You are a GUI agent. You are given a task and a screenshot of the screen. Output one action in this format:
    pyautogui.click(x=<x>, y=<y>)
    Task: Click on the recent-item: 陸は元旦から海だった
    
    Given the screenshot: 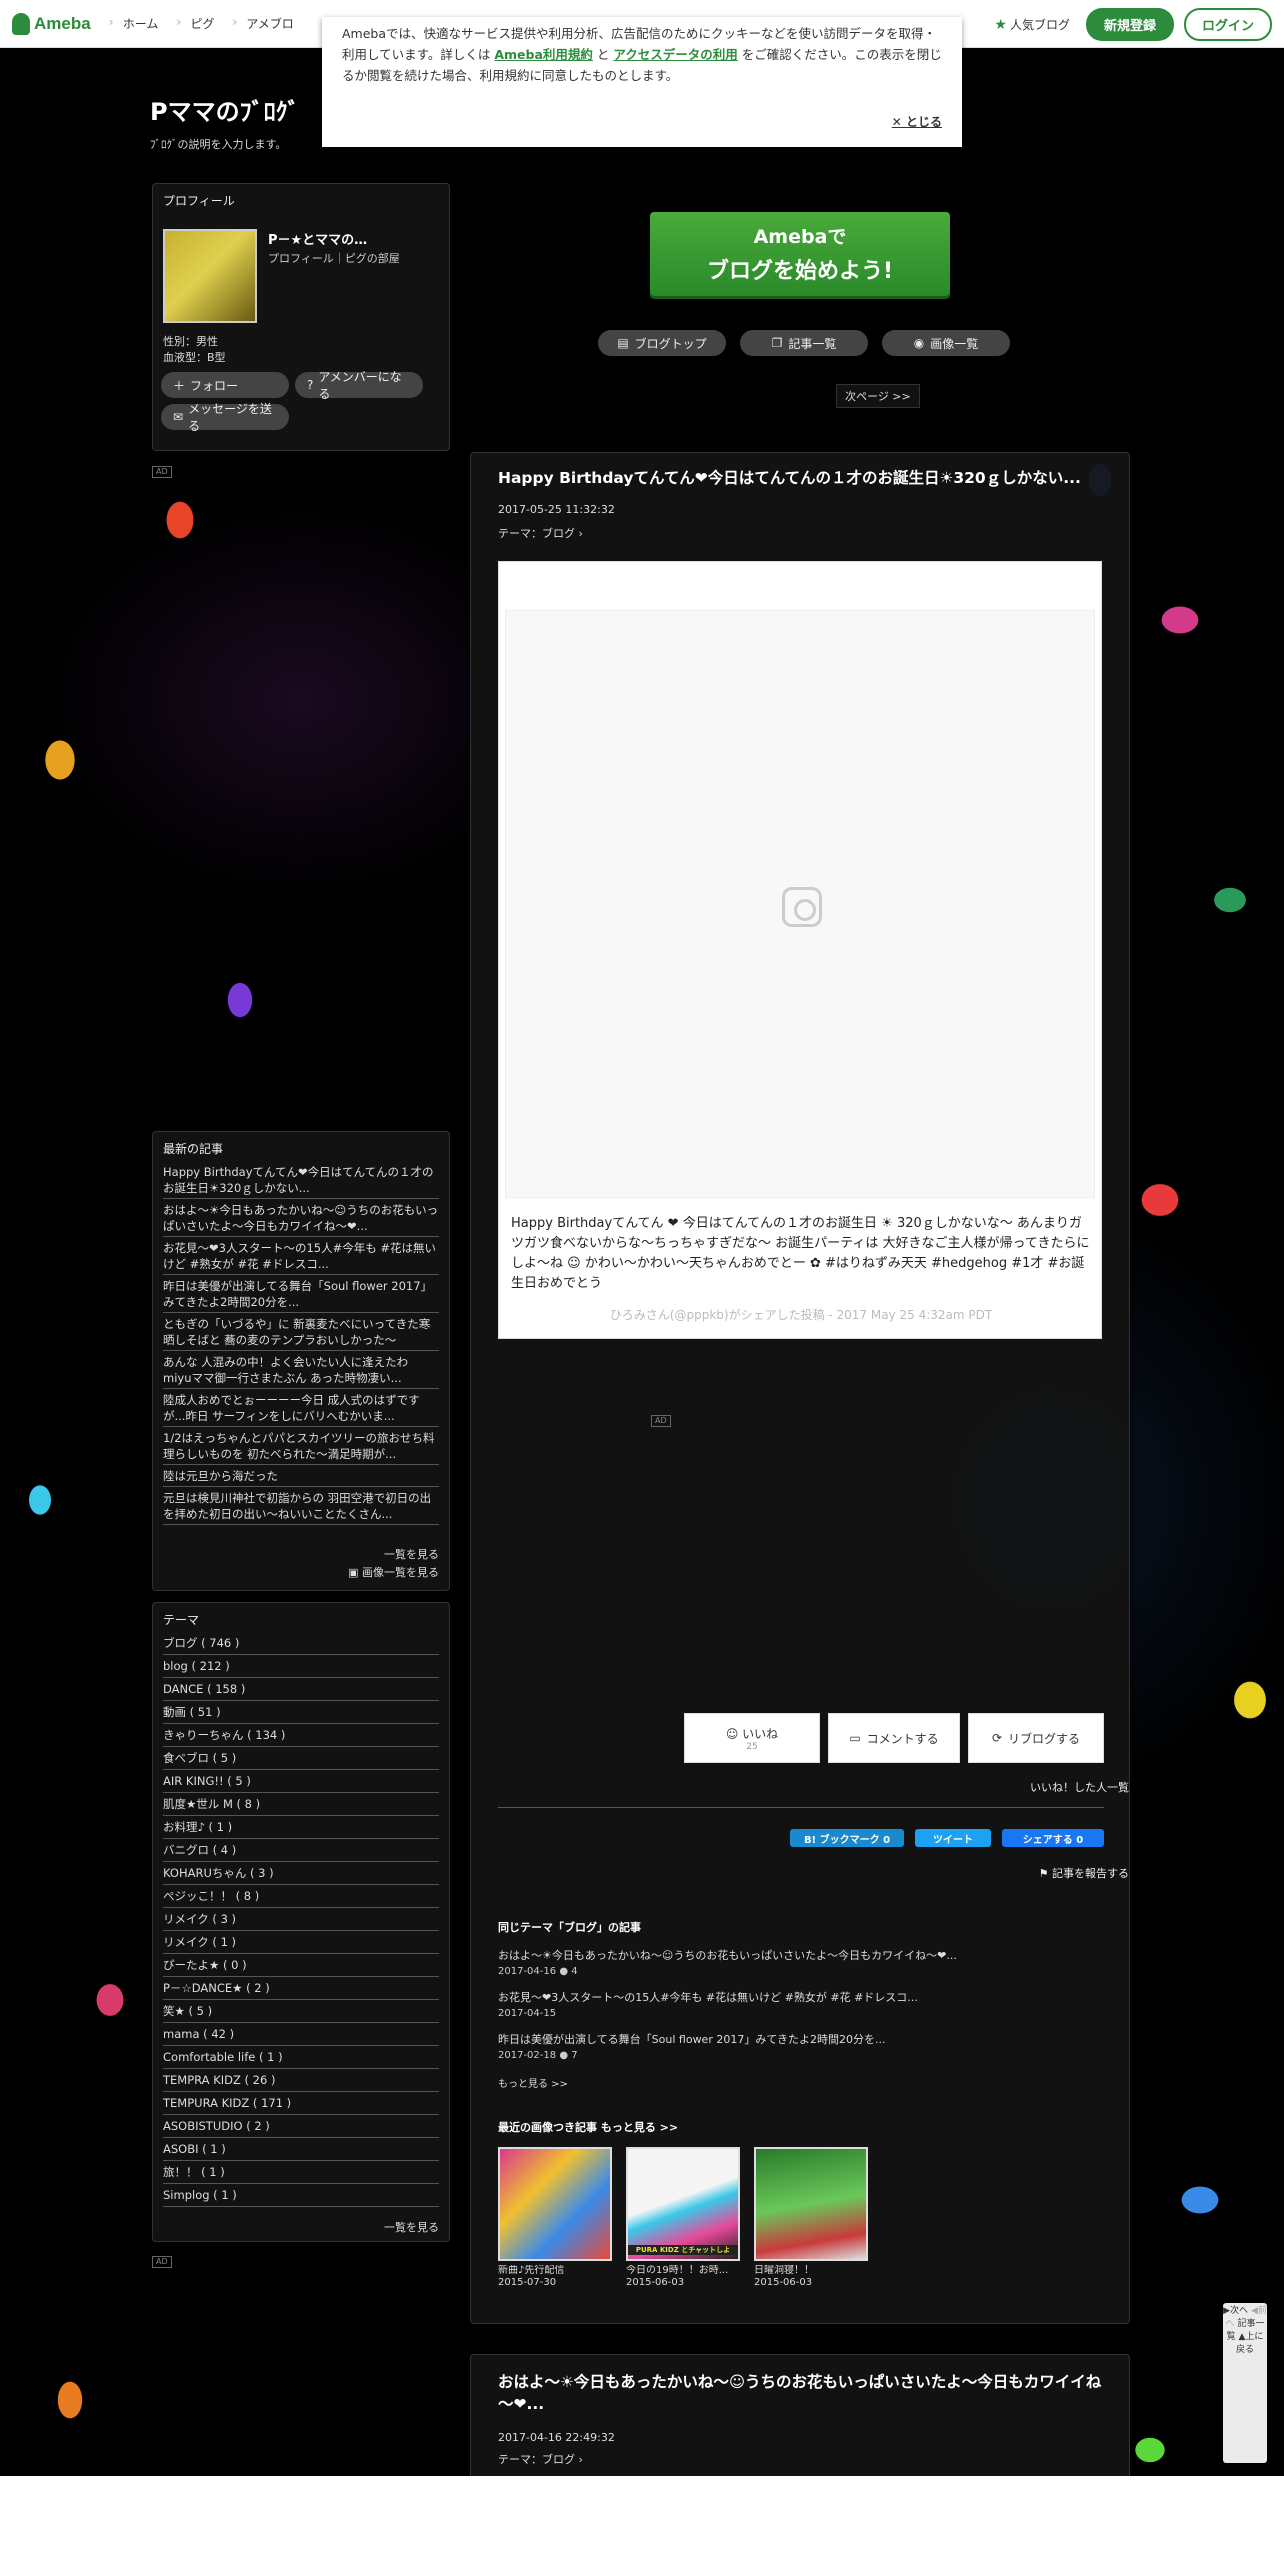 What is the action you would take?
    pyautogui.click(x=301, y=1476)
    